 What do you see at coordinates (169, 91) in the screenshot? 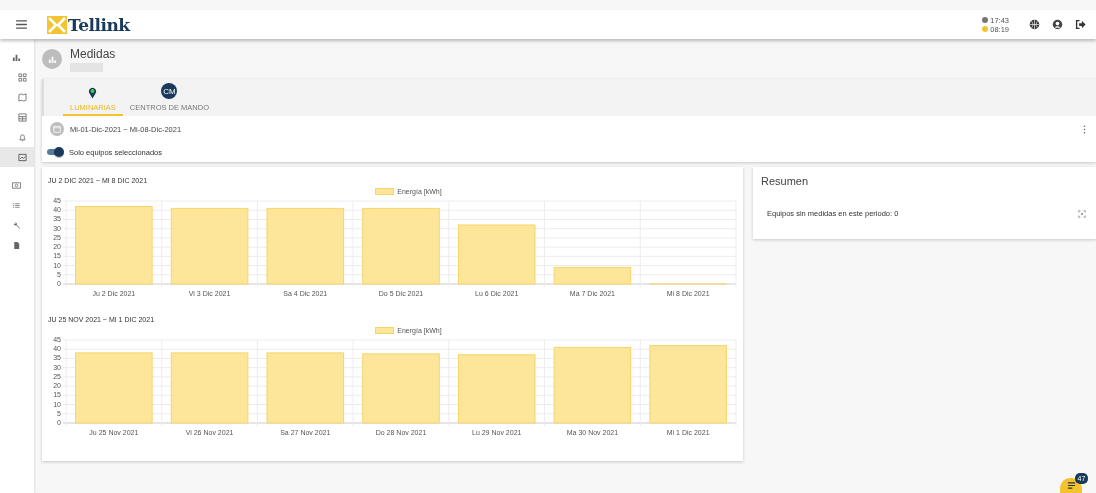
I see `initials-avatar: CM` at bounding box center [169, 91].